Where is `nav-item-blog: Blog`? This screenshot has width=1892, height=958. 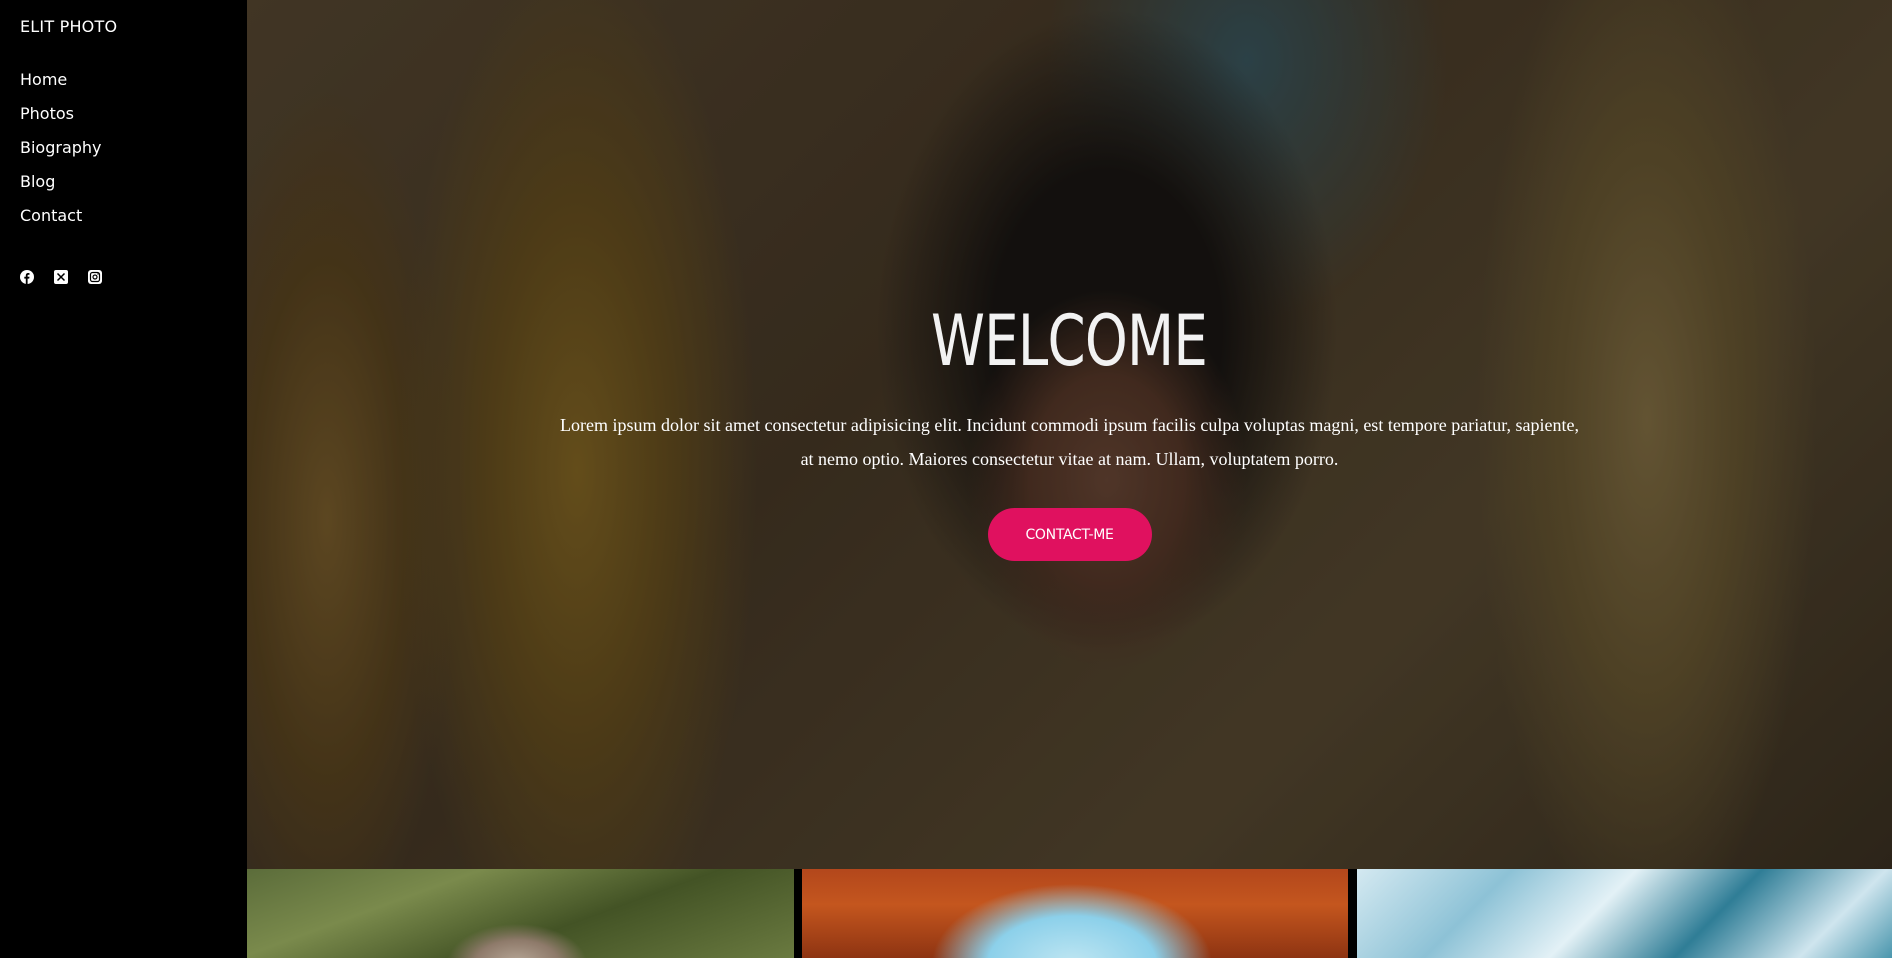 nav-item-blog: Blog is located at coordinates (123, 181).